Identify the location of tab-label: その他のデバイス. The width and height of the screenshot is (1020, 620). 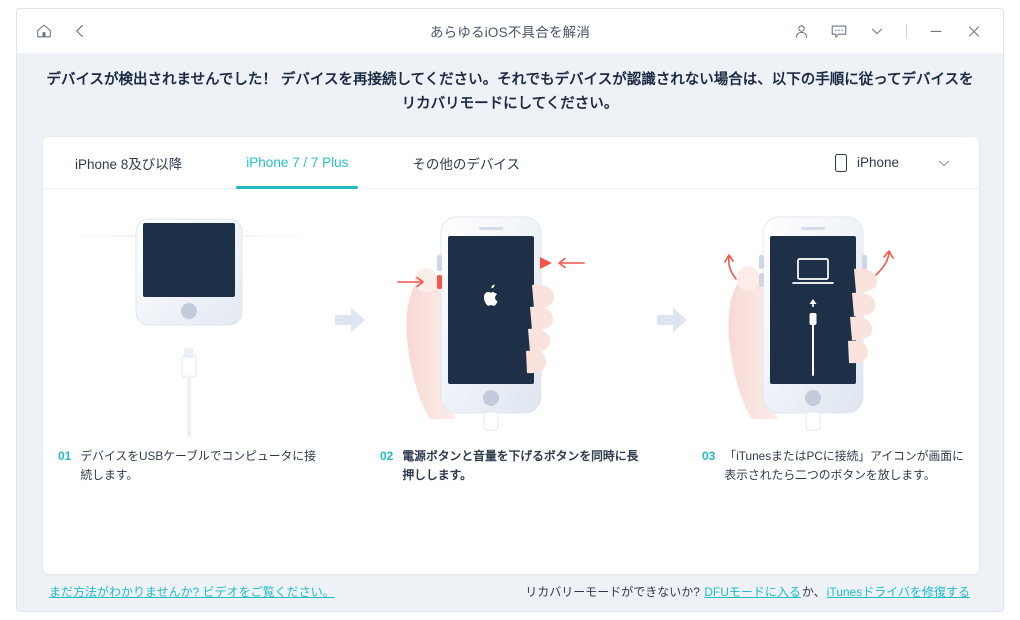
(466, 164).